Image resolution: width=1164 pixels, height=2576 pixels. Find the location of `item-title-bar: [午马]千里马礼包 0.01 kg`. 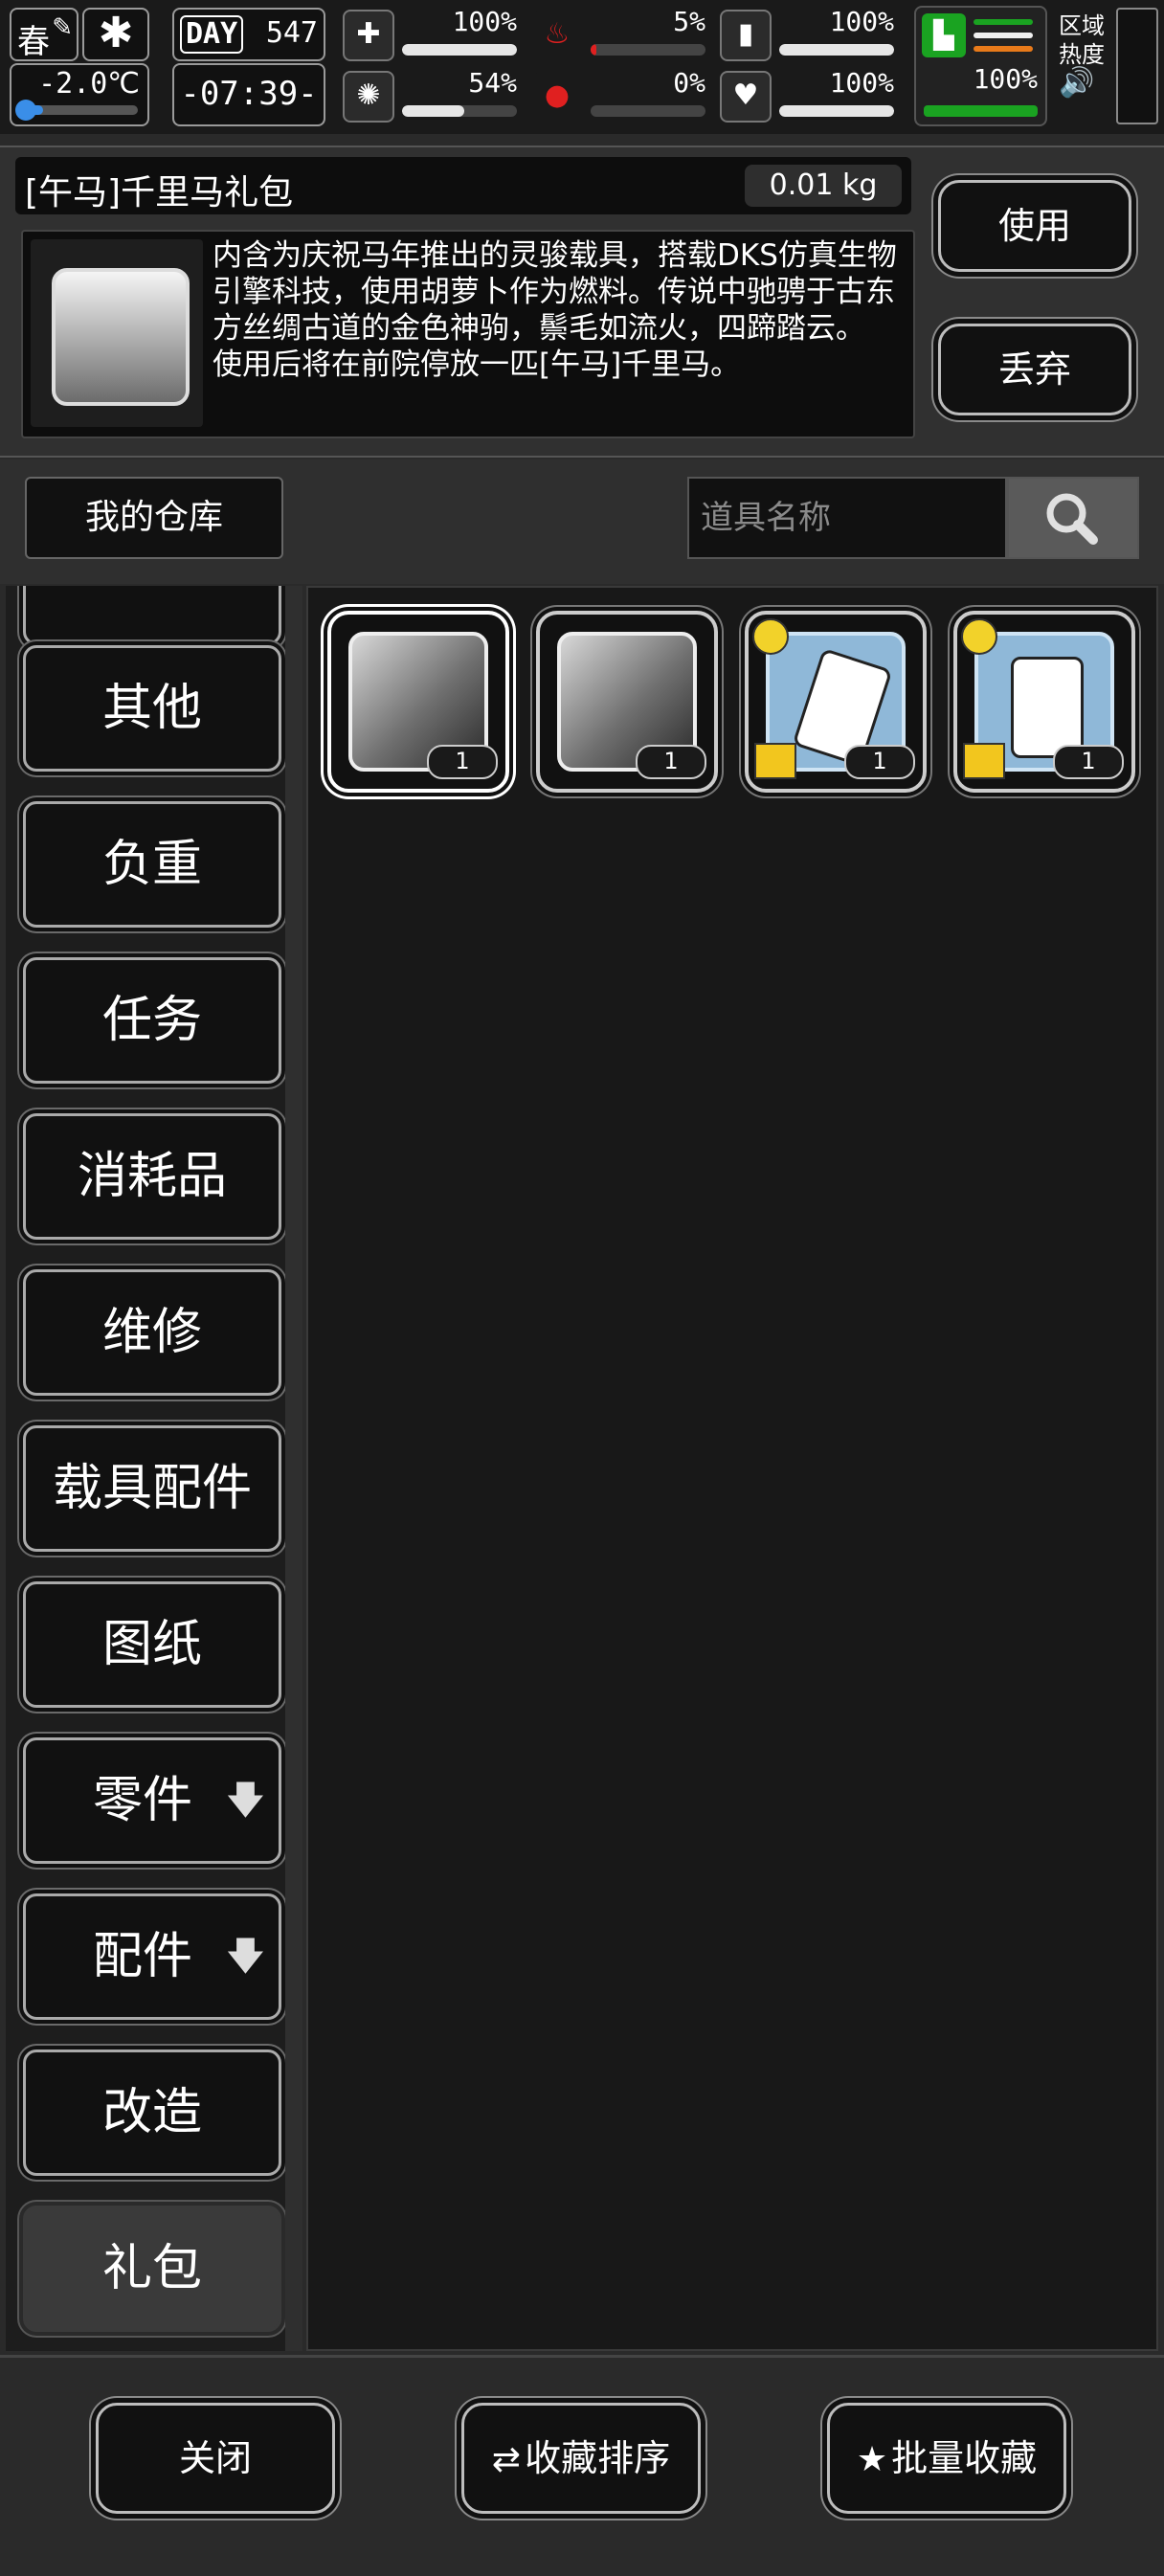

item-title-bar: [午马]千里马礼包 0.01 kg is located at coordinates (463, 185).